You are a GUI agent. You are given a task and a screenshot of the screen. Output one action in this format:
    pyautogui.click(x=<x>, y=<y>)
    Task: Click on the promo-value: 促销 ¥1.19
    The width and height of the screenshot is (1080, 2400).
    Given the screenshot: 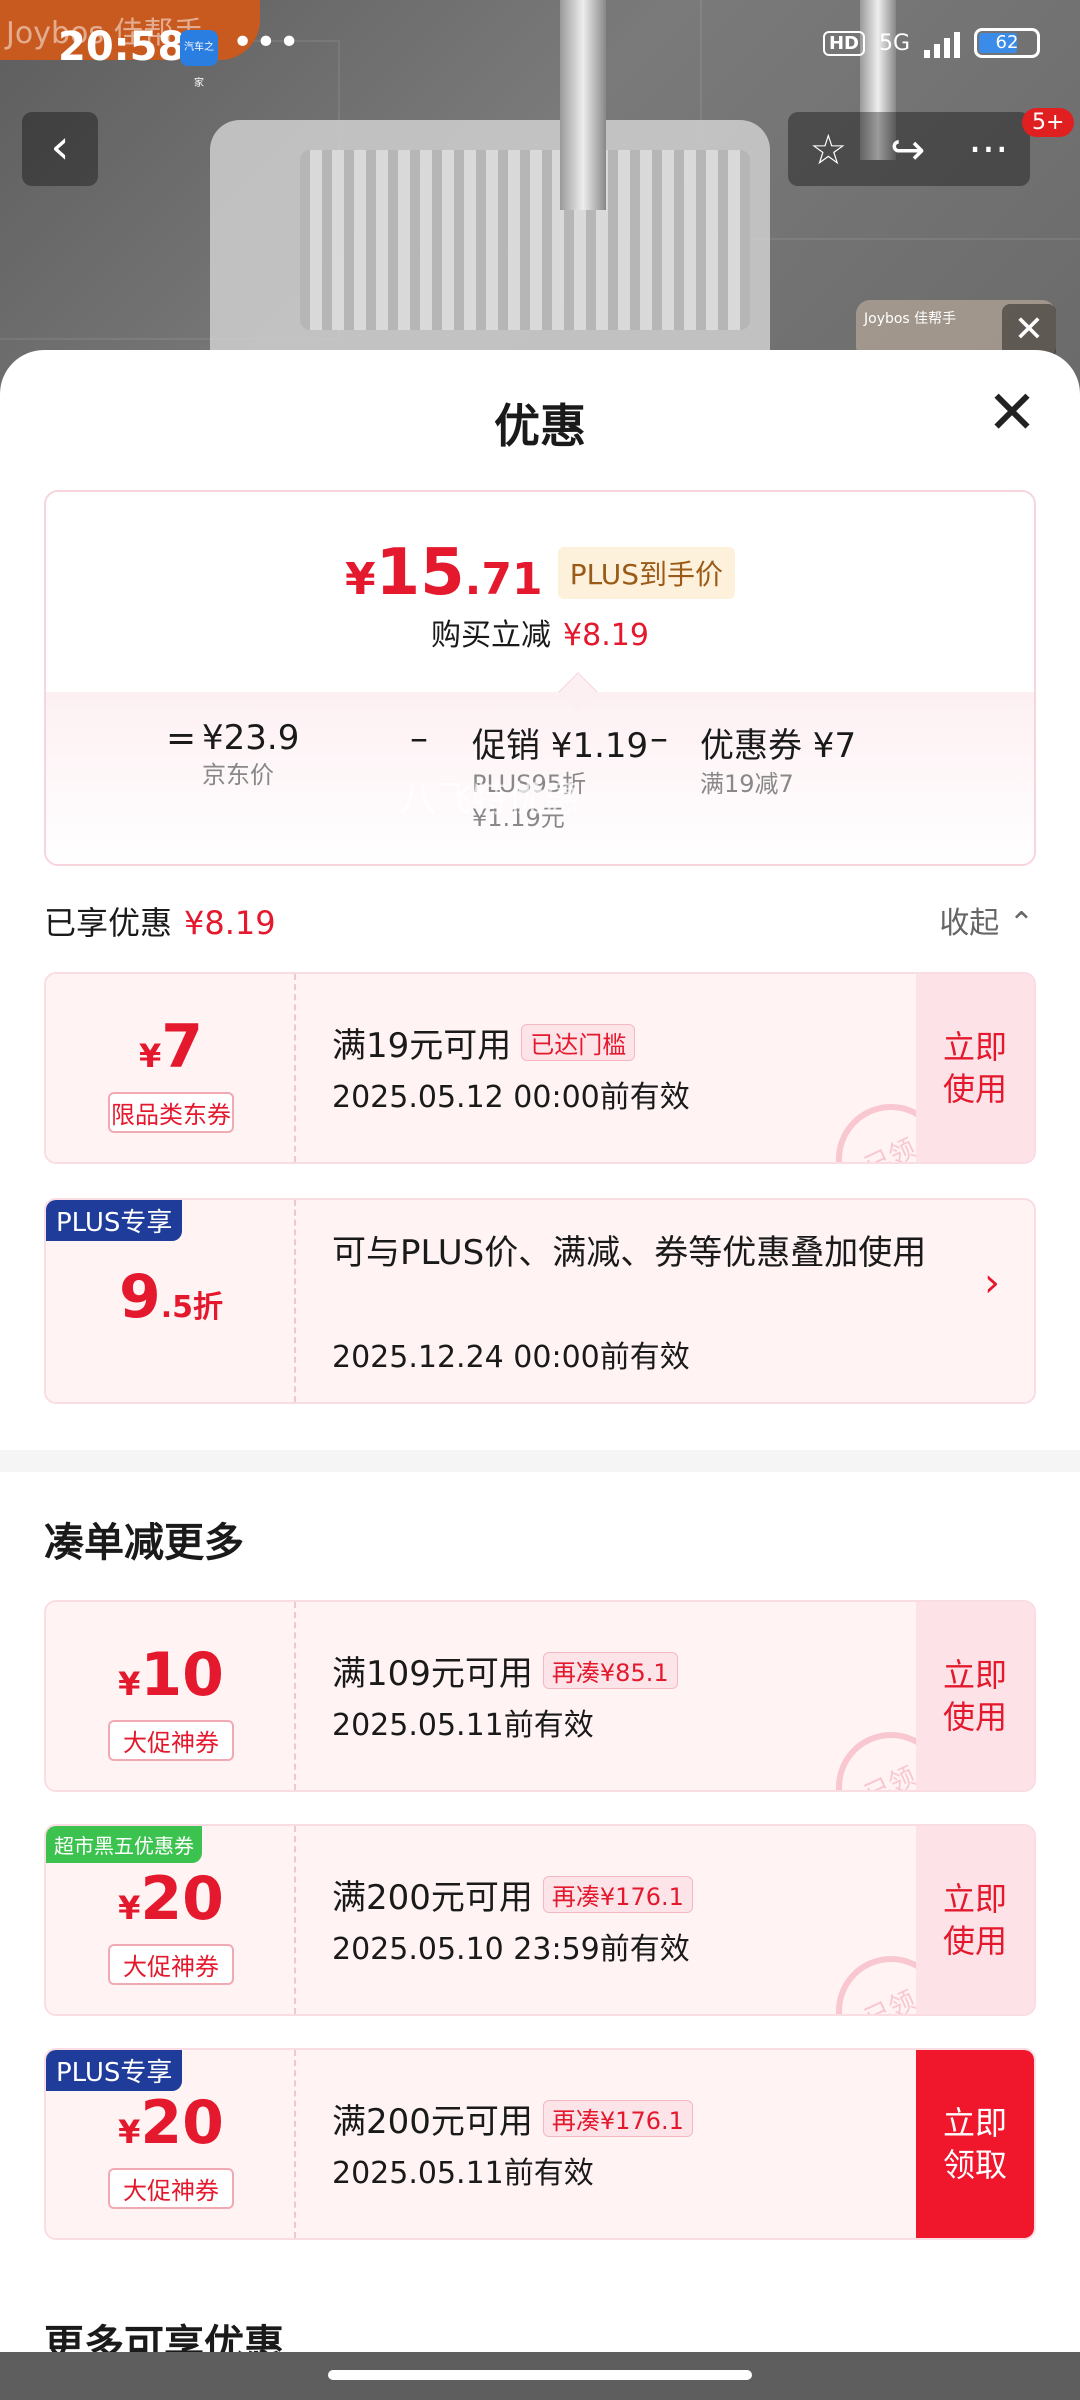 What is the action you would take?
    pyautogui.click(x=560, y=746)
    